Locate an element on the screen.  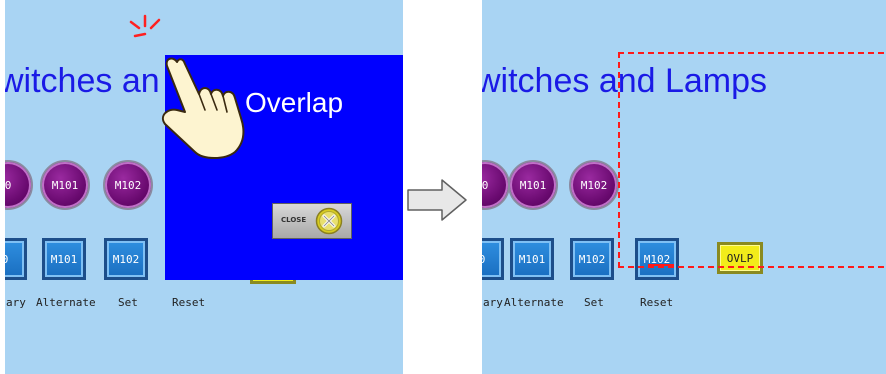
pointing-hand-icon is located at coordinates (203, 108).